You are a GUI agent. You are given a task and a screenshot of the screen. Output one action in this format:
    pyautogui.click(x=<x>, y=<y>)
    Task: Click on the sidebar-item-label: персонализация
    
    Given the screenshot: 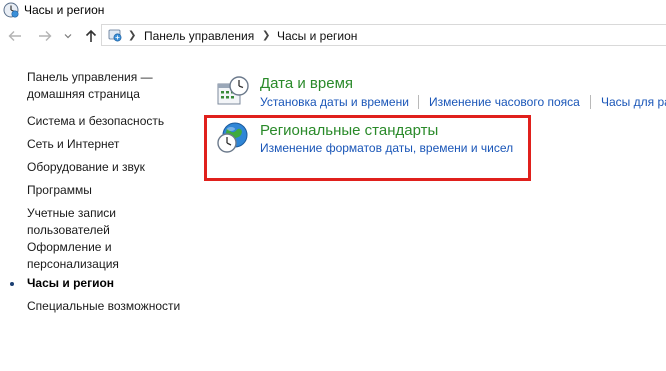 What is the action you would take?
    pyautogui.click(x=73, y=264)
    